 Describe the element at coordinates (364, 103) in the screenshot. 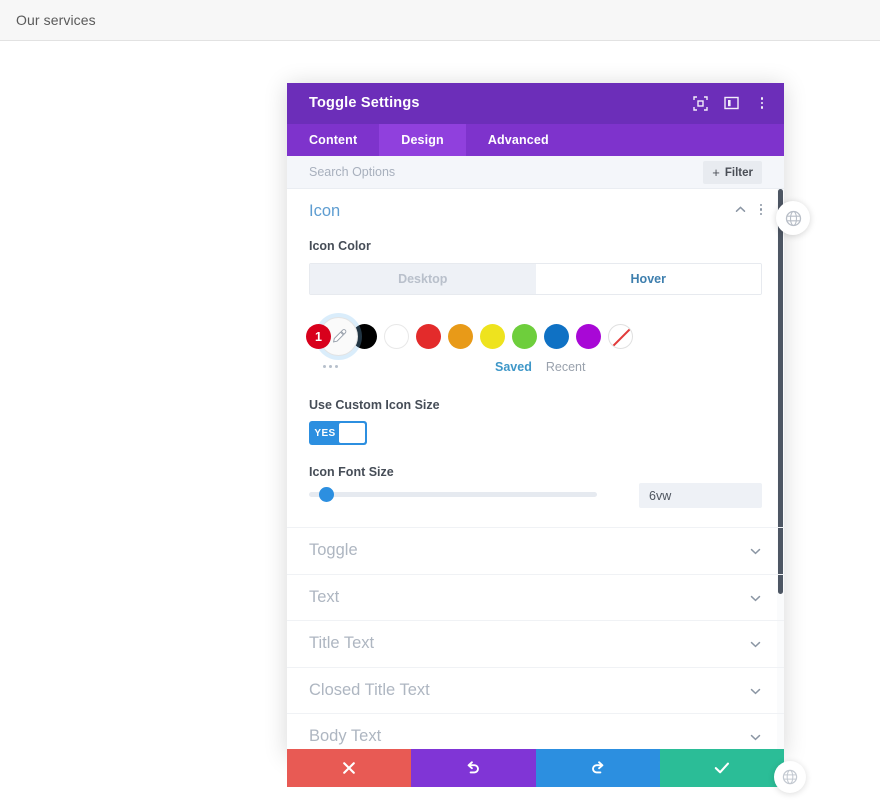

I see `modal-title: Toggle Settings` at that location.